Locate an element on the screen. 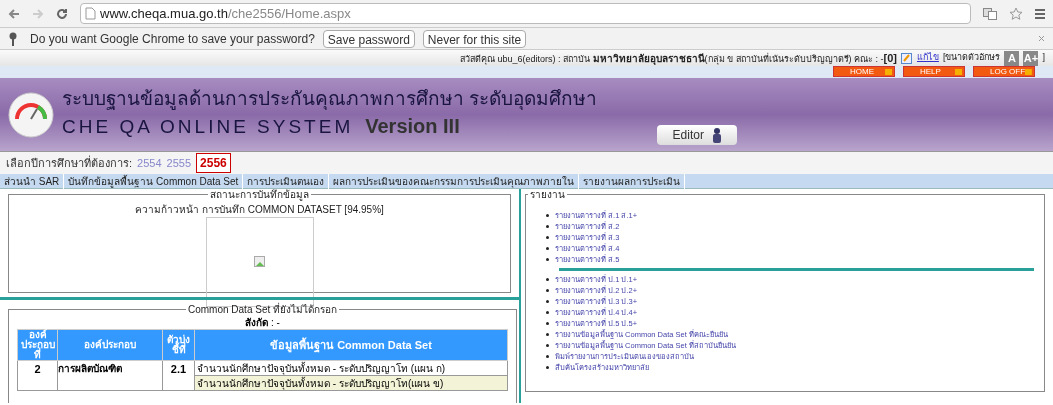 Image resolution: width=1053 pixels, height=405 pixels. font-size-button: A is located at coordinates (1012, 58).